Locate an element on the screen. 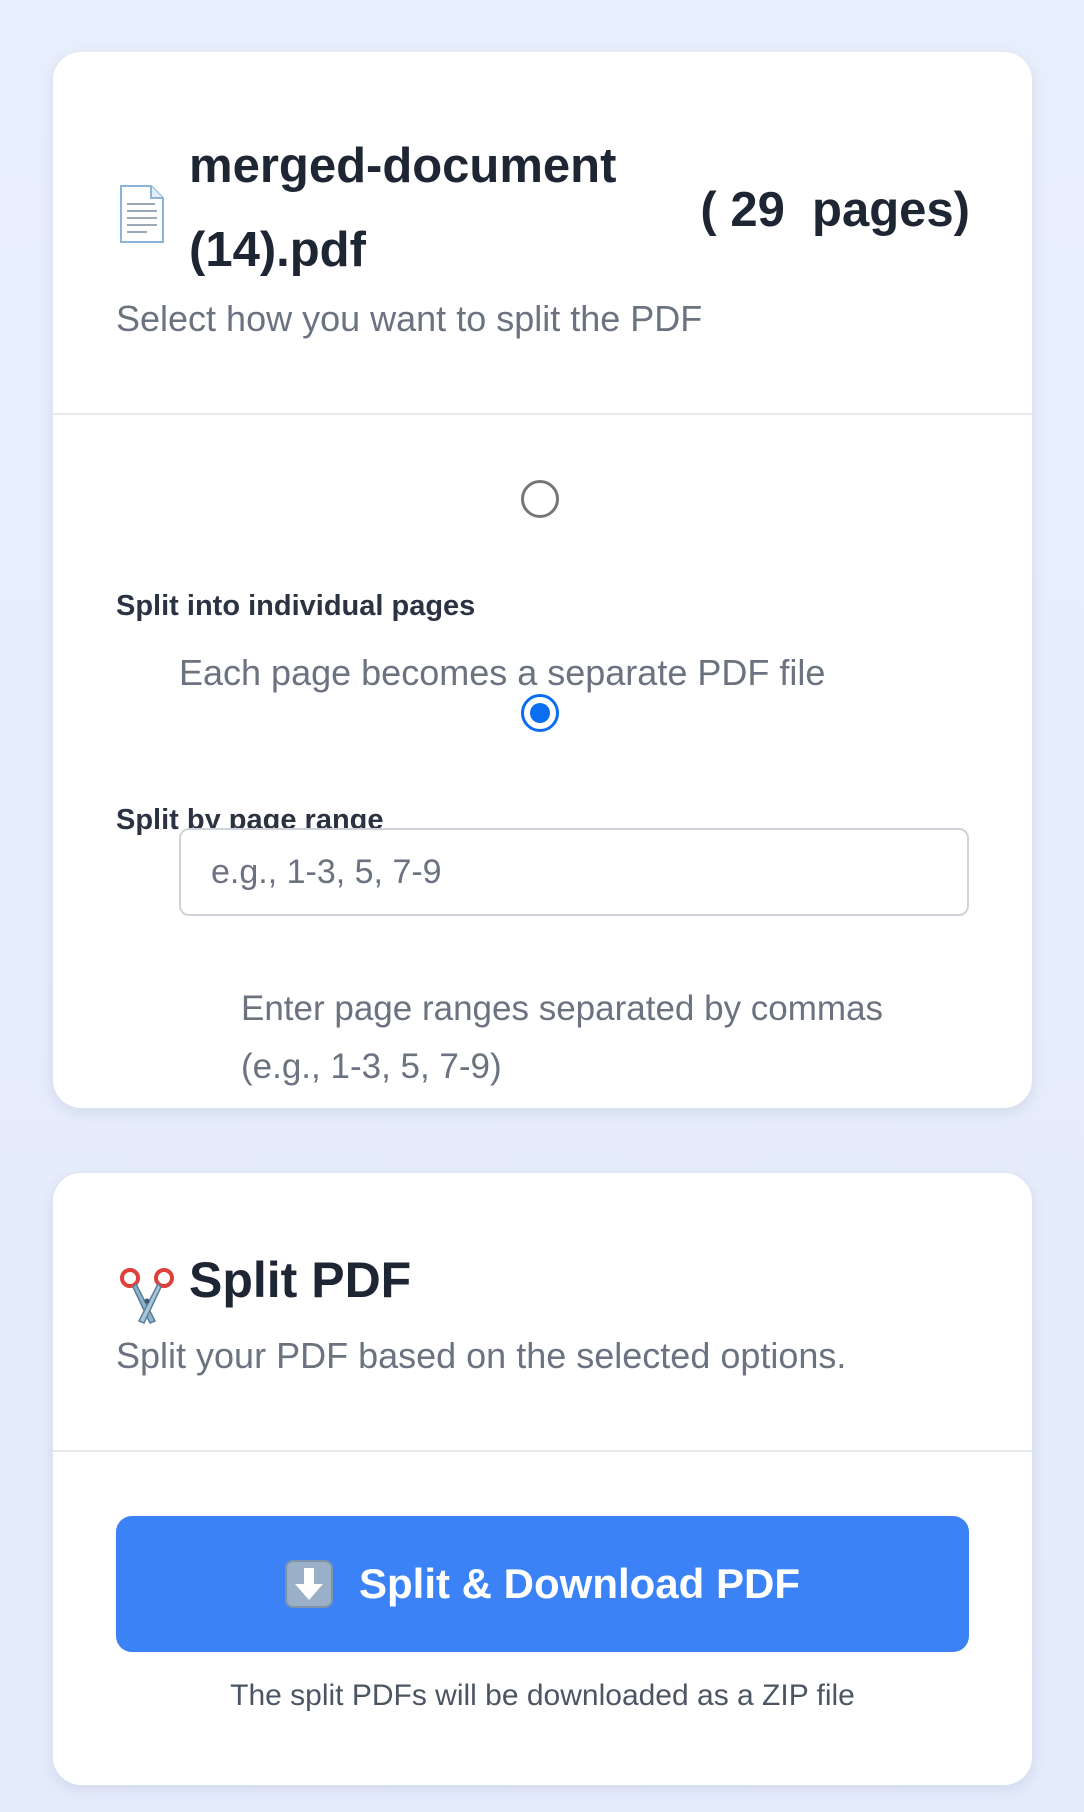  radio-page-range is located at coordinates (540, 713).